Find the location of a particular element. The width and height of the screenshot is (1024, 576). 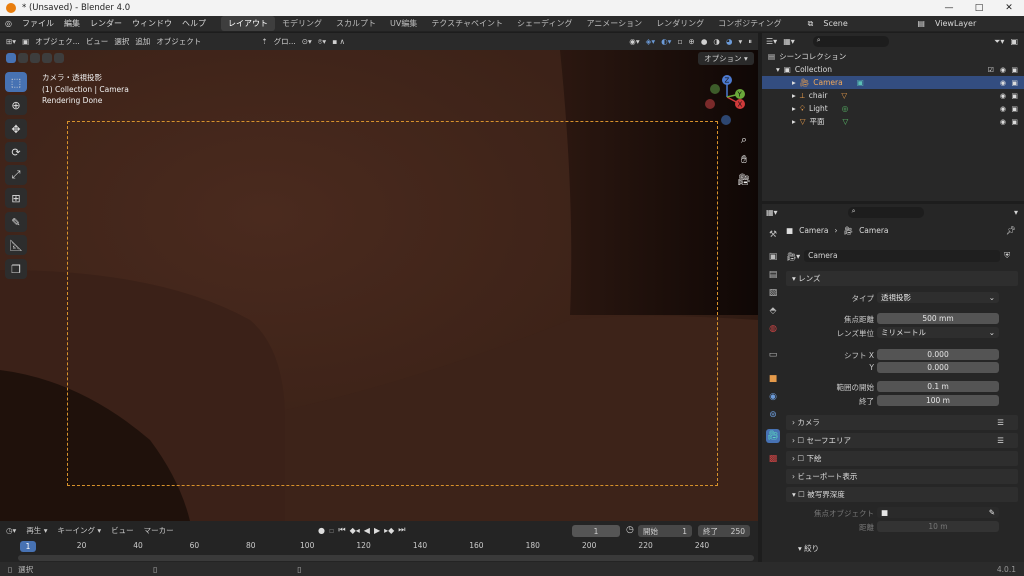

gizmo-neg-x-axis is located at coordinates (710, 104).